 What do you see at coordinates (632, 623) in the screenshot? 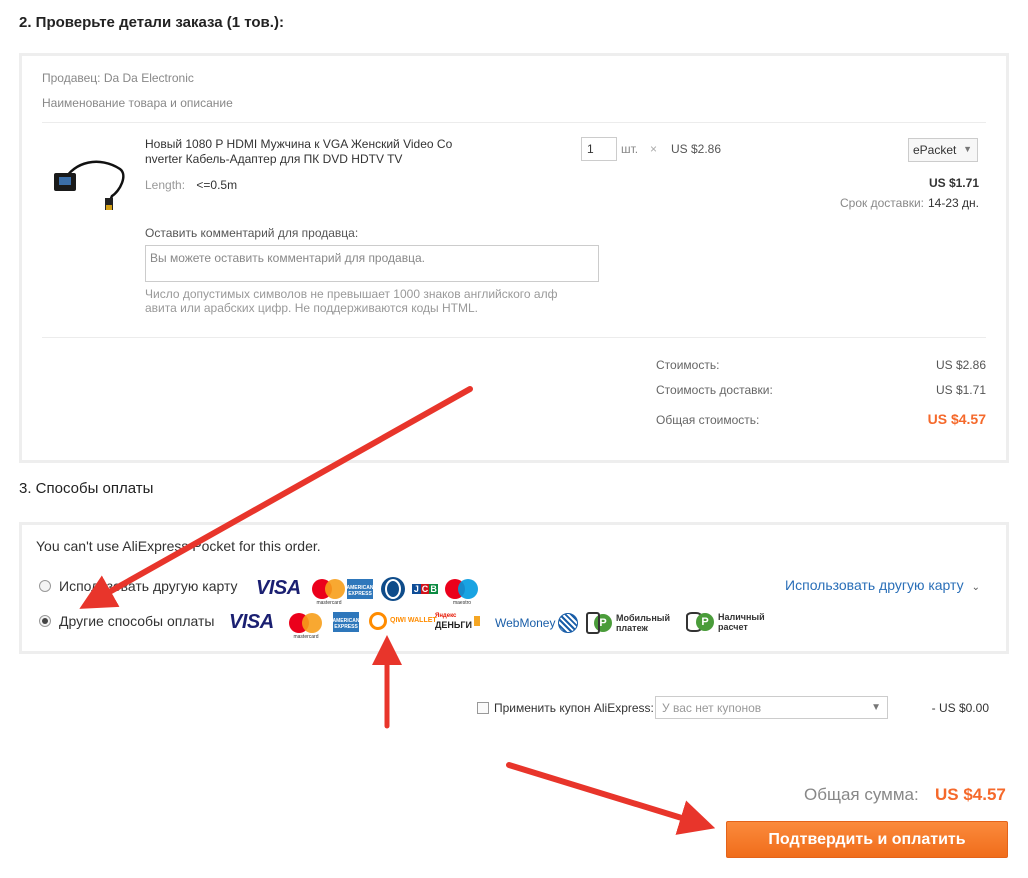
I see `mobile-payment-icon: Р Мобильный платеж` at bounding box center [632, 623].